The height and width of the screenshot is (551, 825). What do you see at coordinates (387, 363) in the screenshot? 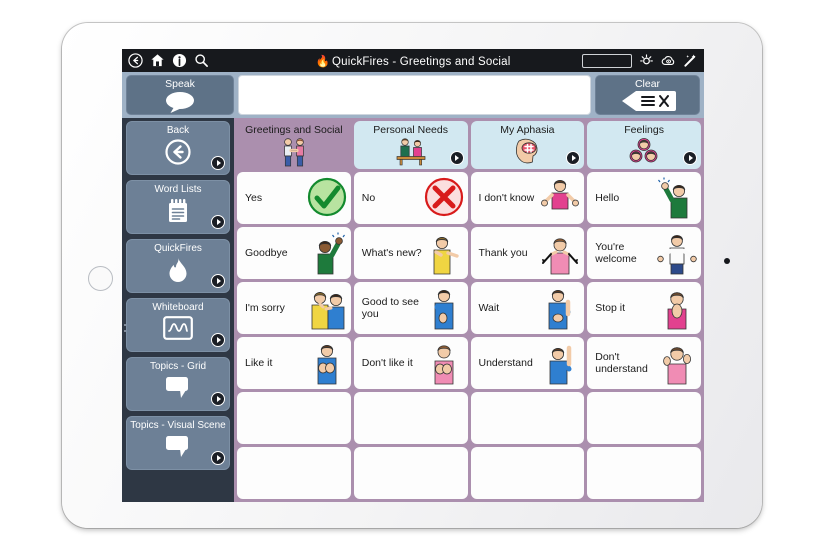
I see `grid-cell-label: Don't like it` at bounding box center [387, 363].